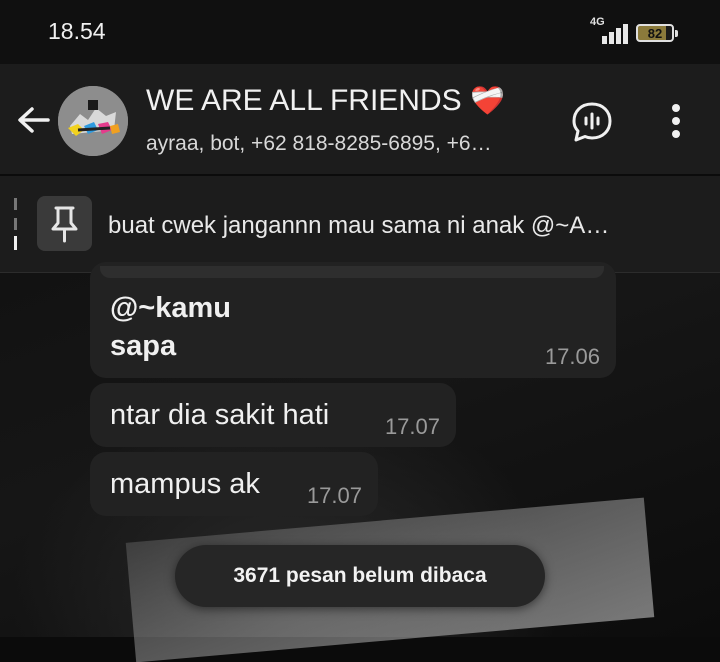  Describe the element at coordinates (185, 484) in the screenshot. I see `message-text: mampus ak` at that location.